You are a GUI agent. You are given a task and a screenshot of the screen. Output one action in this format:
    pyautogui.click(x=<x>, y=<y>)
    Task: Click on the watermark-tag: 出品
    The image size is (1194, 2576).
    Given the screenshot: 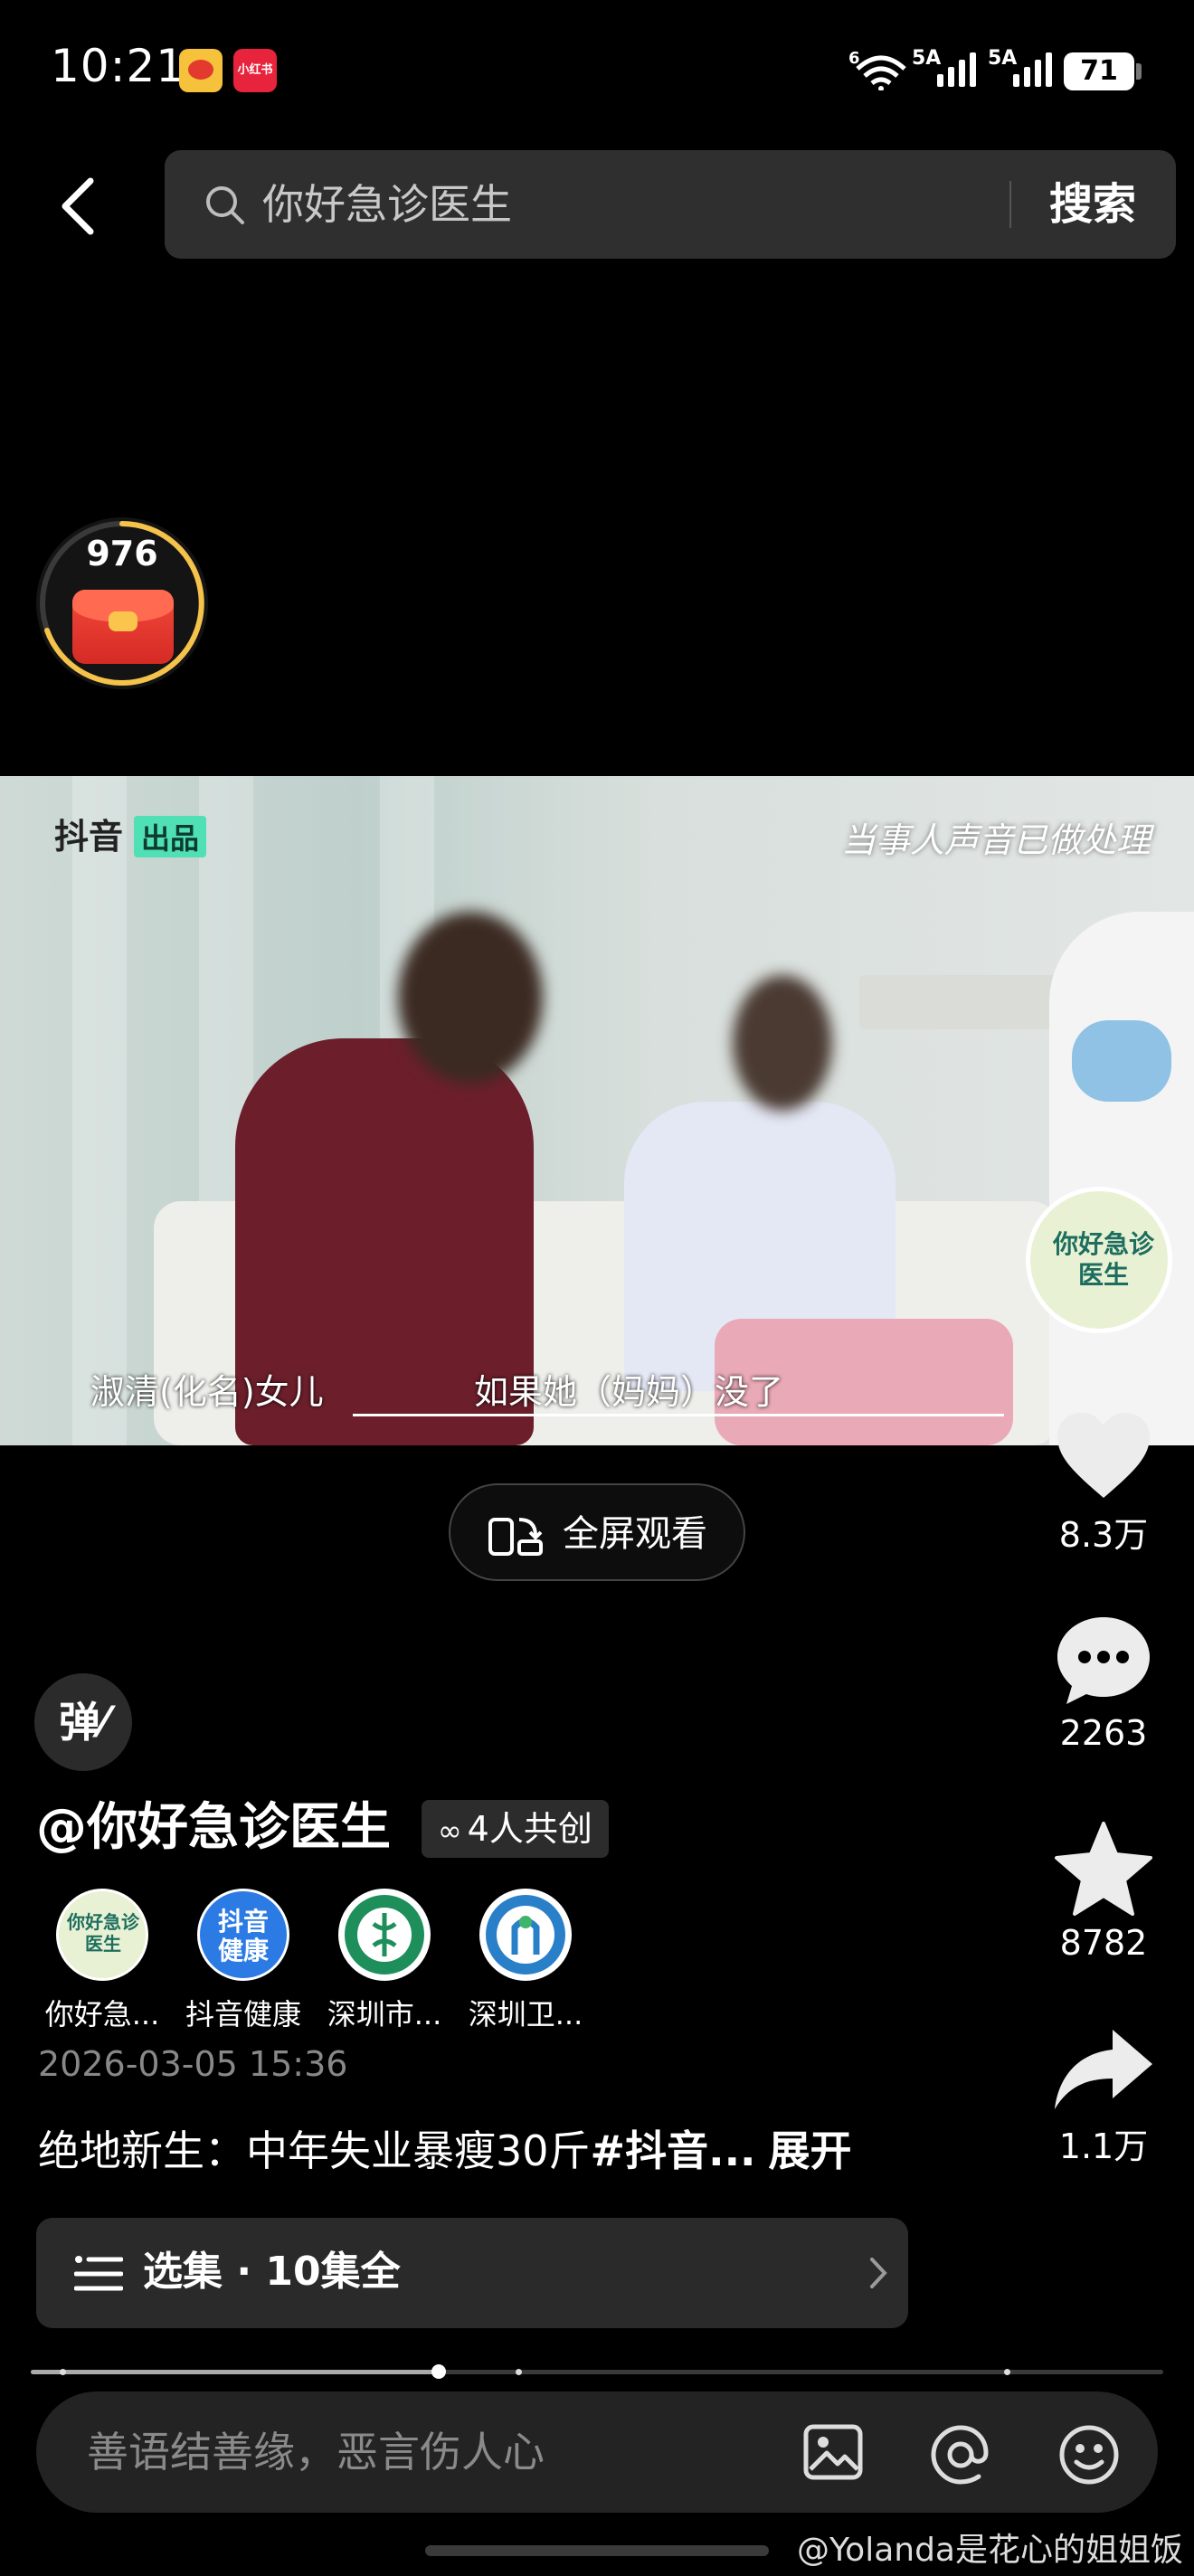 What is the action you would take?
    pyautogui.click(x=170, y=837)
    